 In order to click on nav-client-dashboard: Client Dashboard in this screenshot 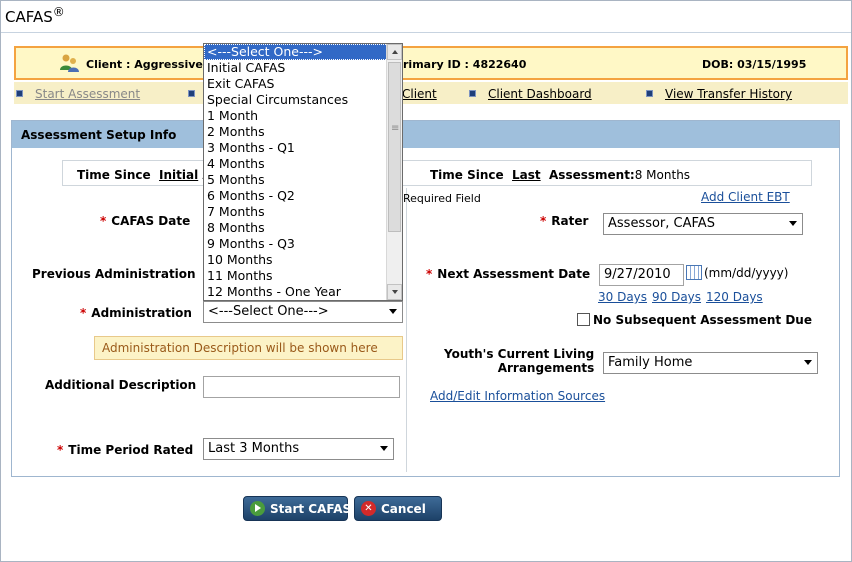, I will do `click(530, 94)`.